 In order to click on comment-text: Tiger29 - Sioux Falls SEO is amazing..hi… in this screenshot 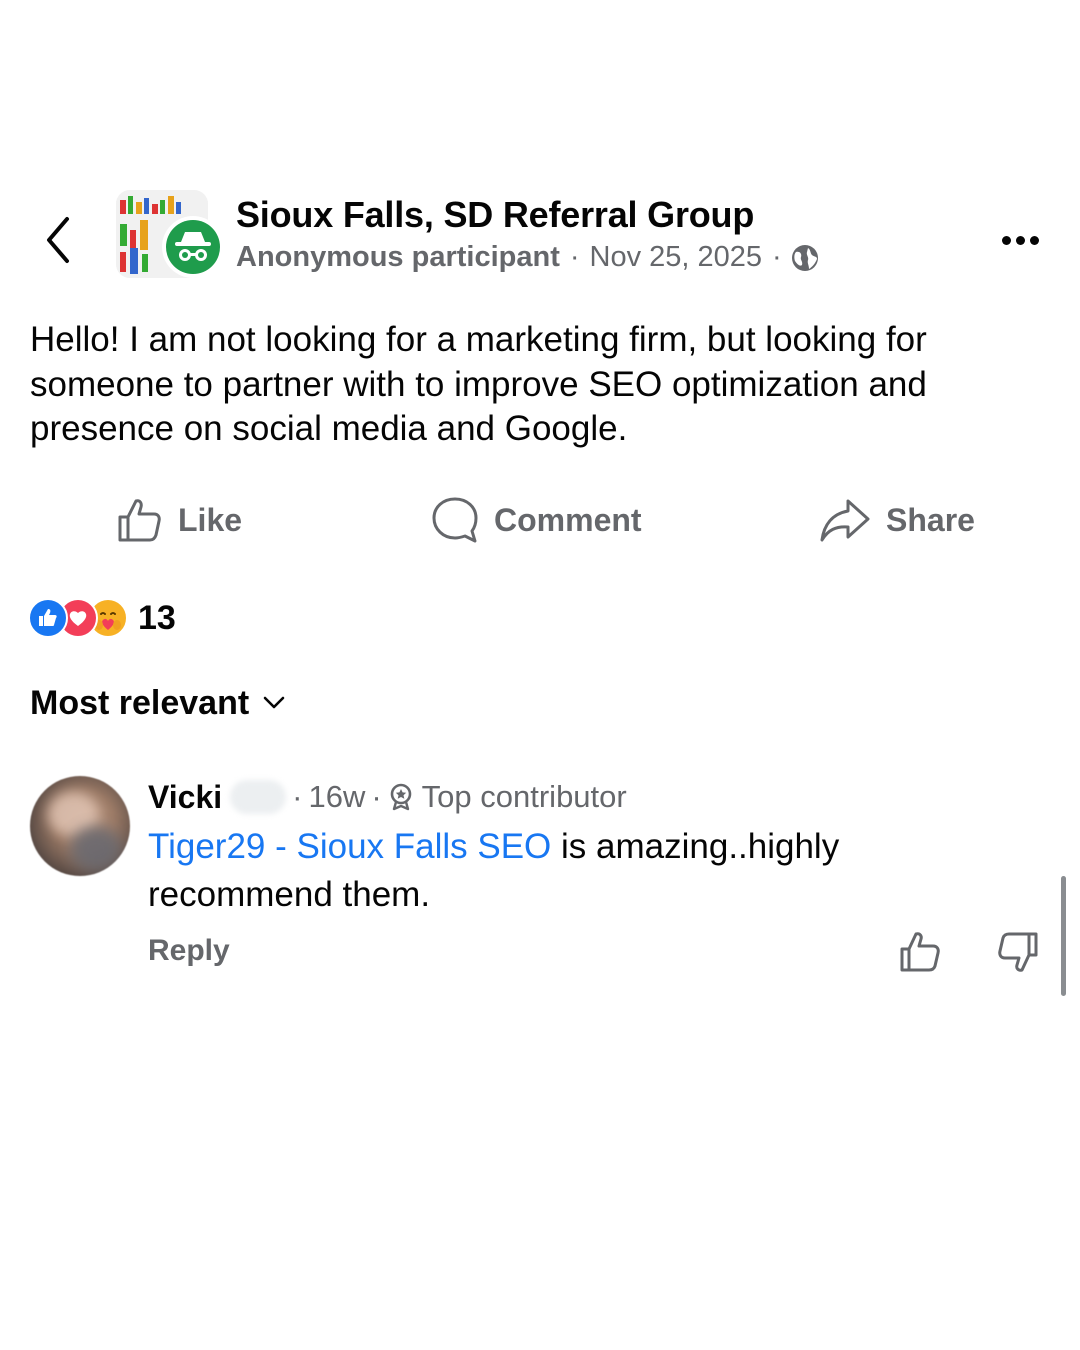, I will do `click(548, 871)`.